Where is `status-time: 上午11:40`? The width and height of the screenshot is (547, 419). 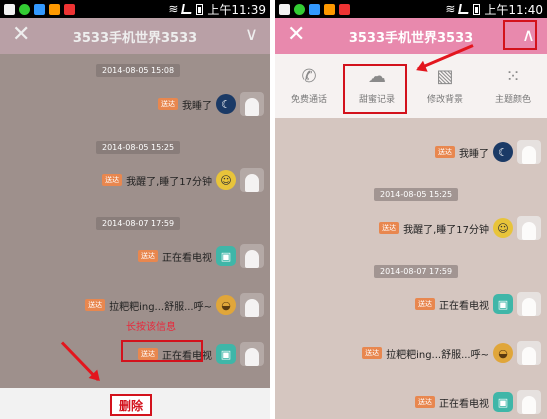
status-time: 上午11:40 is located at coordinates (513, 9).